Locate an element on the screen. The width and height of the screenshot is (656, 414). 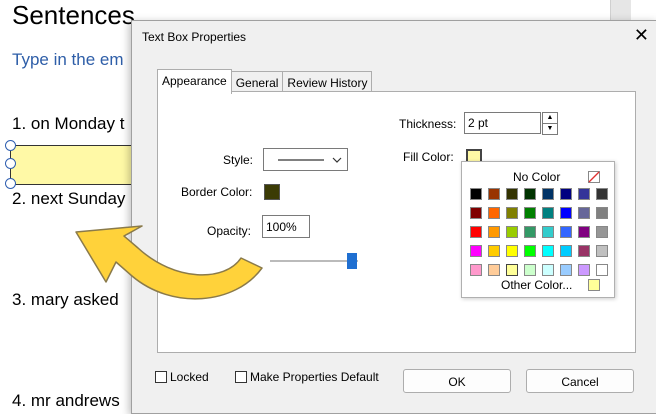
text-box-annotation is located at coordinates (72, 165).